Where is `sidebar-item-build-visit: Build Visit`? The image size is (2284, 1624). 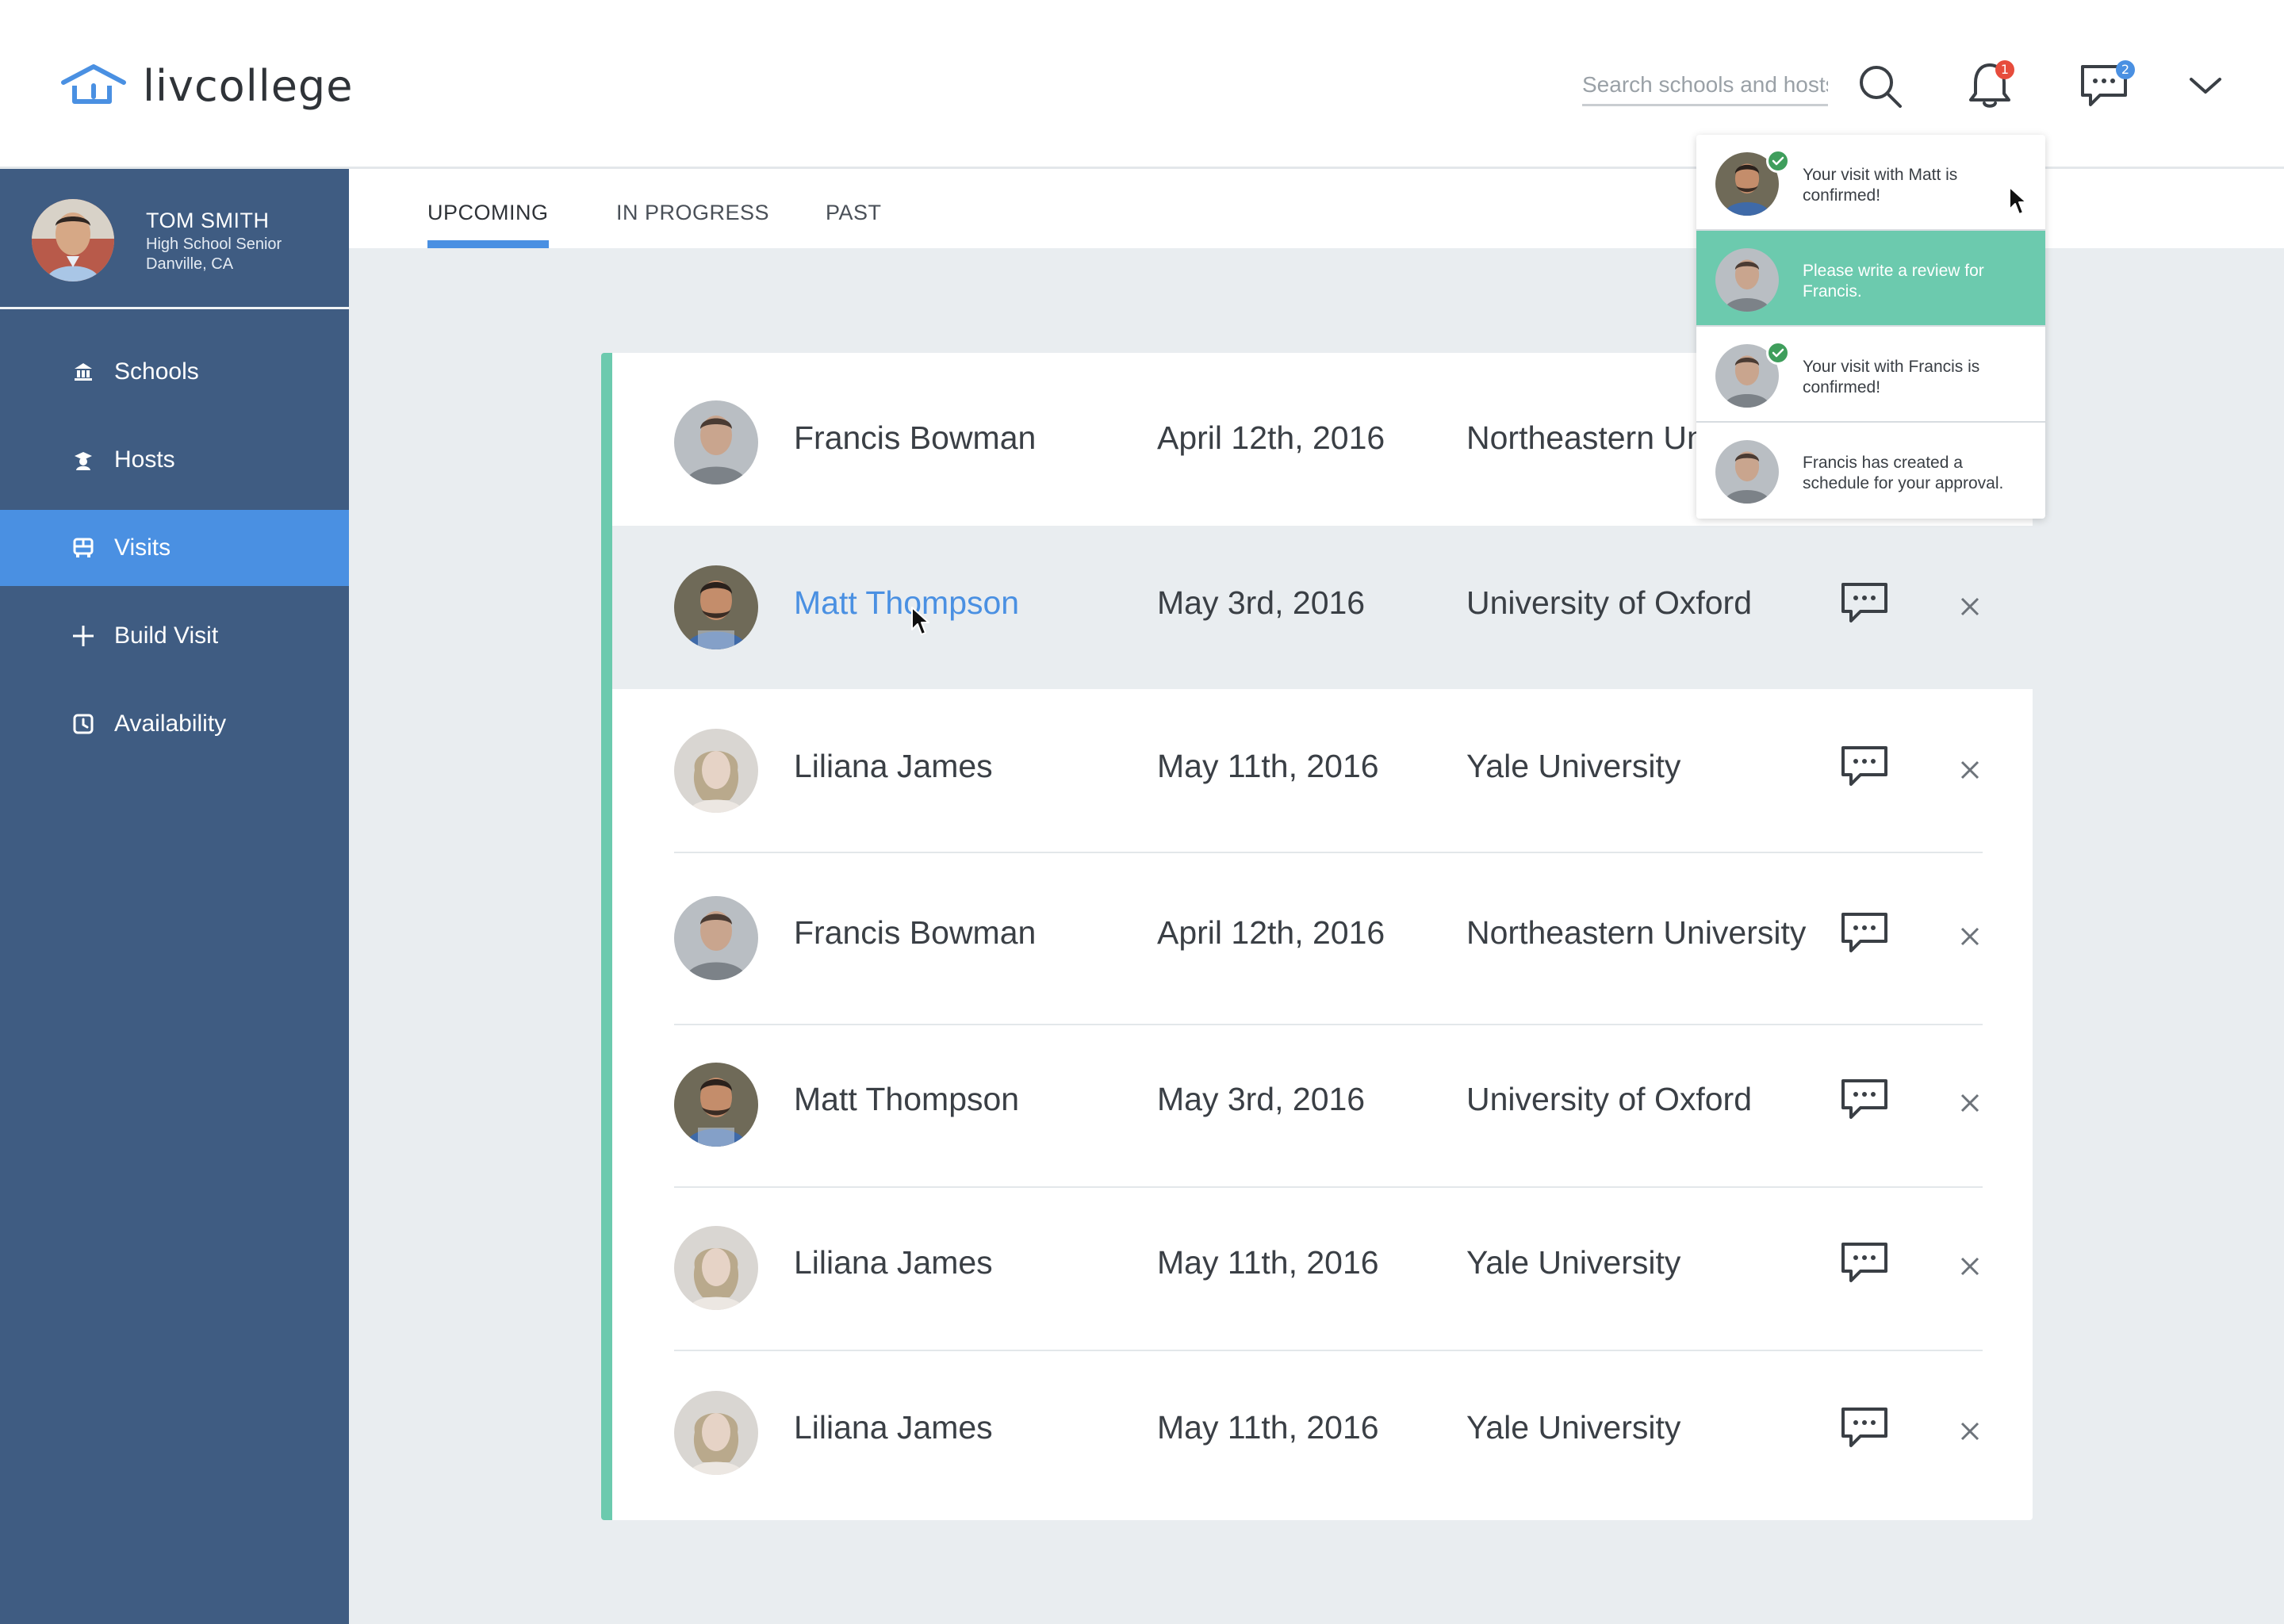
sidebar-item-build-visit: Build Visit is located at coordinates (174, 636).